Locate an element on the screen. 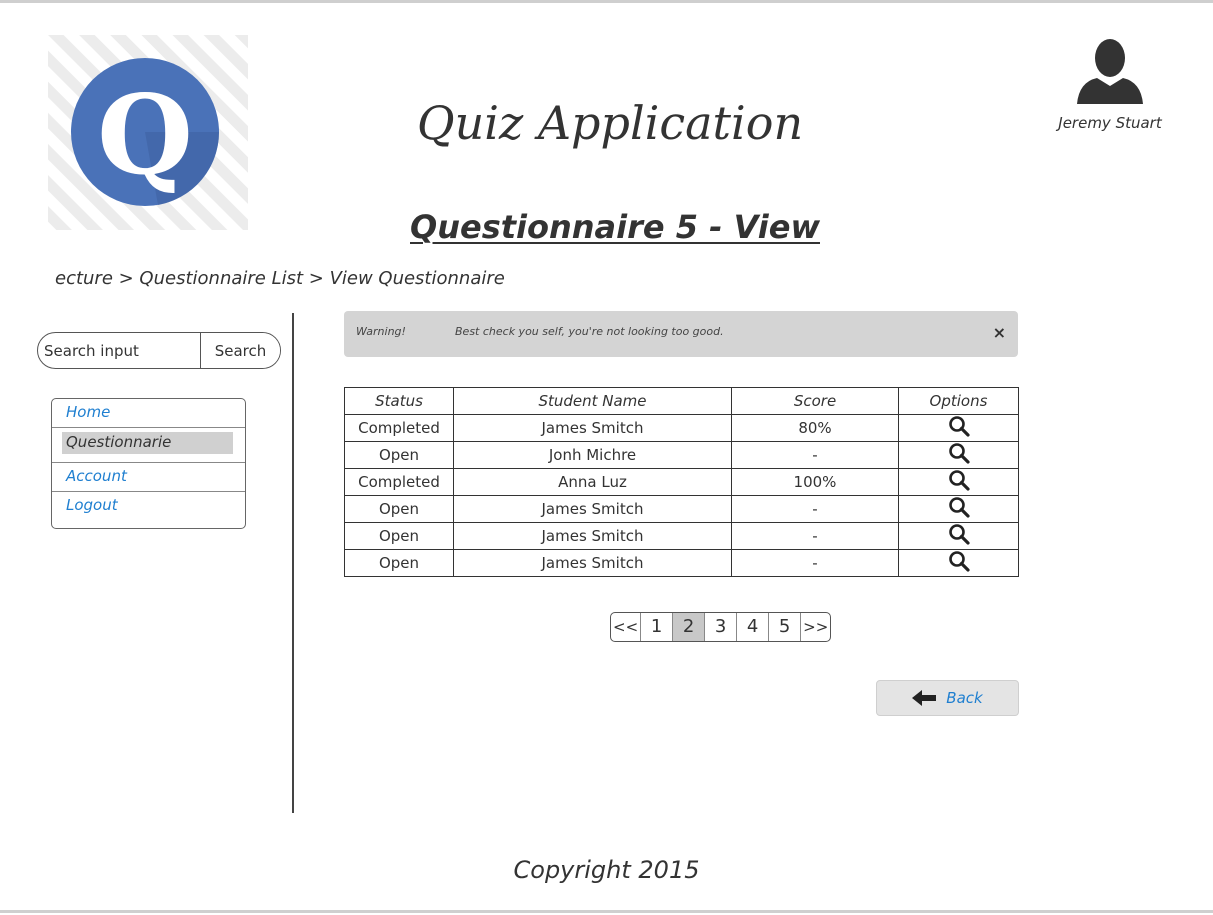  nav-item-home: Home is located at coordinates (148, 413).